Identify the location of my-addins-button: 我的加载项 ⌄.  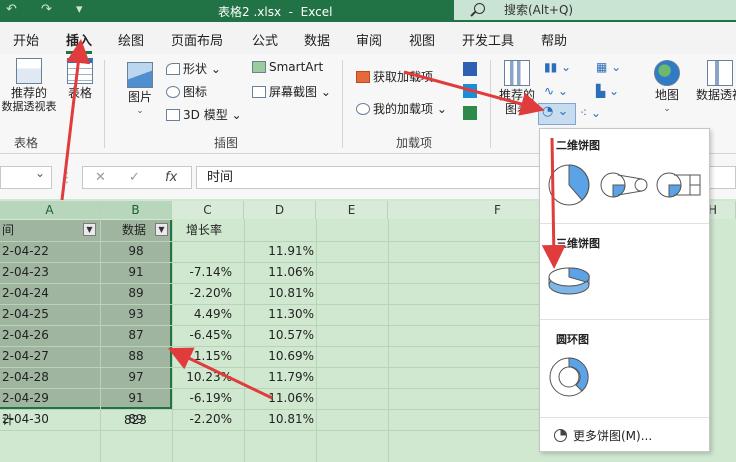
(401, 108).